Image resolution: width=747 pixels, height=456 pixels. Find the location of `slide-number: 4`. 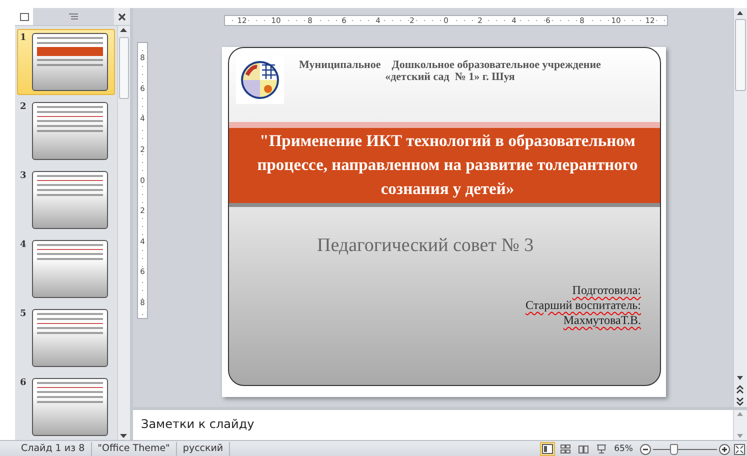

slide-number: 4 is located at coordinates (24, 246).